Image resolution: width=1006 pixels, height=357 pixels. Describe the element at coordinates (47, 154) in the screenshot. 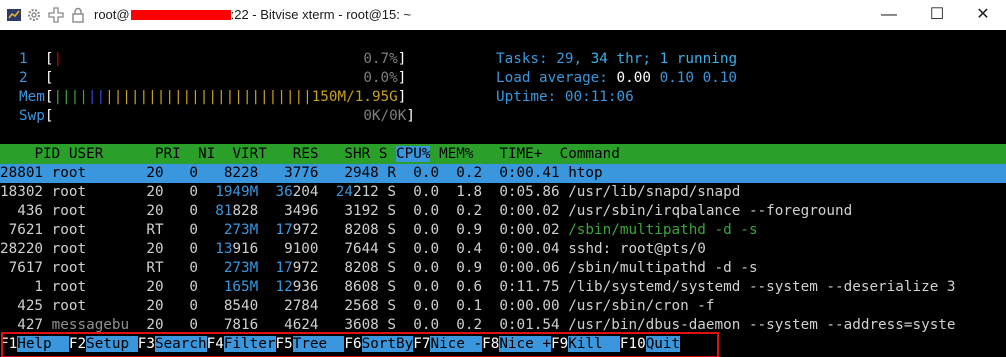

I see `col-pid: PID` at that location.